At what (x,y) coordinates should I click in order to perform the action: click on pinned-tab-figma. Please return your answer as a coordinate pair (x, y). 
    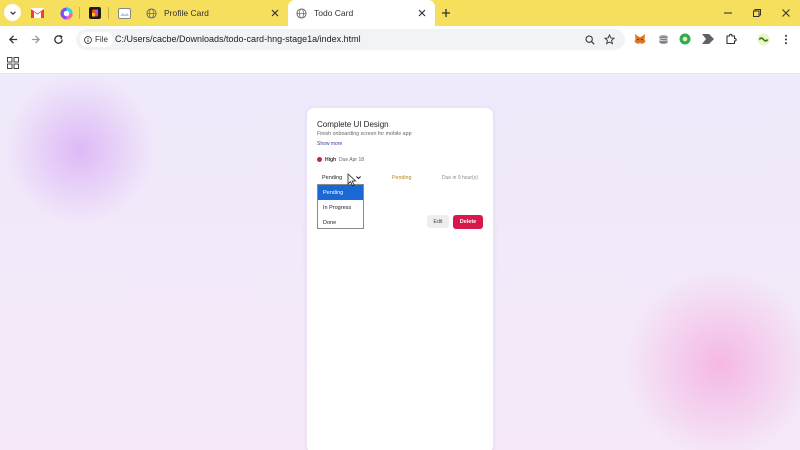
    Looking at the image, I should click on (95, 13).